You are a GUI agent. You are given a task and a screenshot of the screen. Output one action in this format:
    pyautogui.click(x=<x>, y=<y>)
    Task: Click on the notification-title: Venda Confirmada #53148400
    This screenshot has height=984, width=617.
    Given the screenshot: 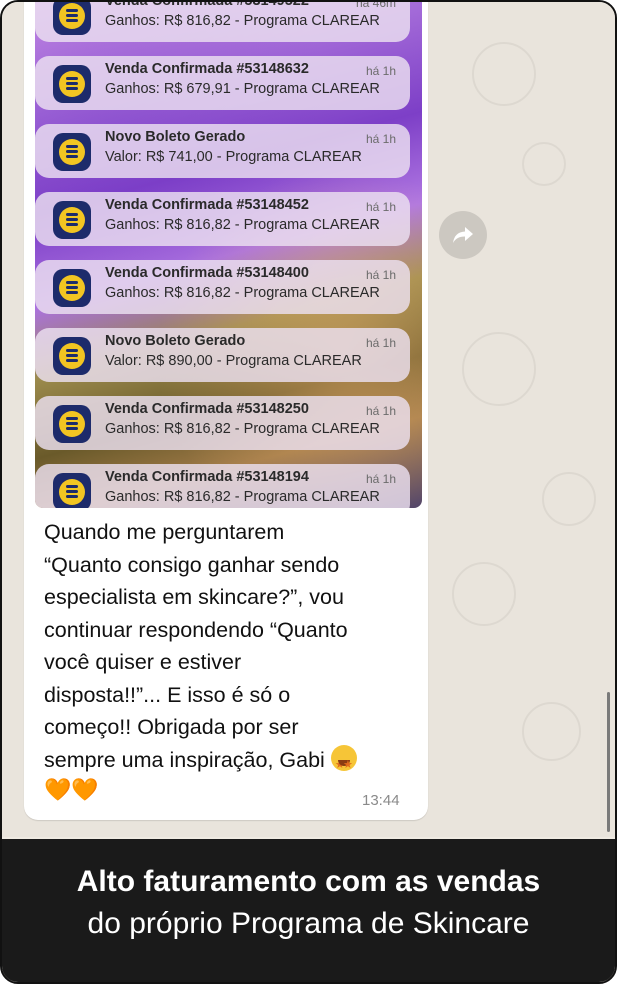 What is the action you would take?
    pyautogui.click(x=207, y=273)
    